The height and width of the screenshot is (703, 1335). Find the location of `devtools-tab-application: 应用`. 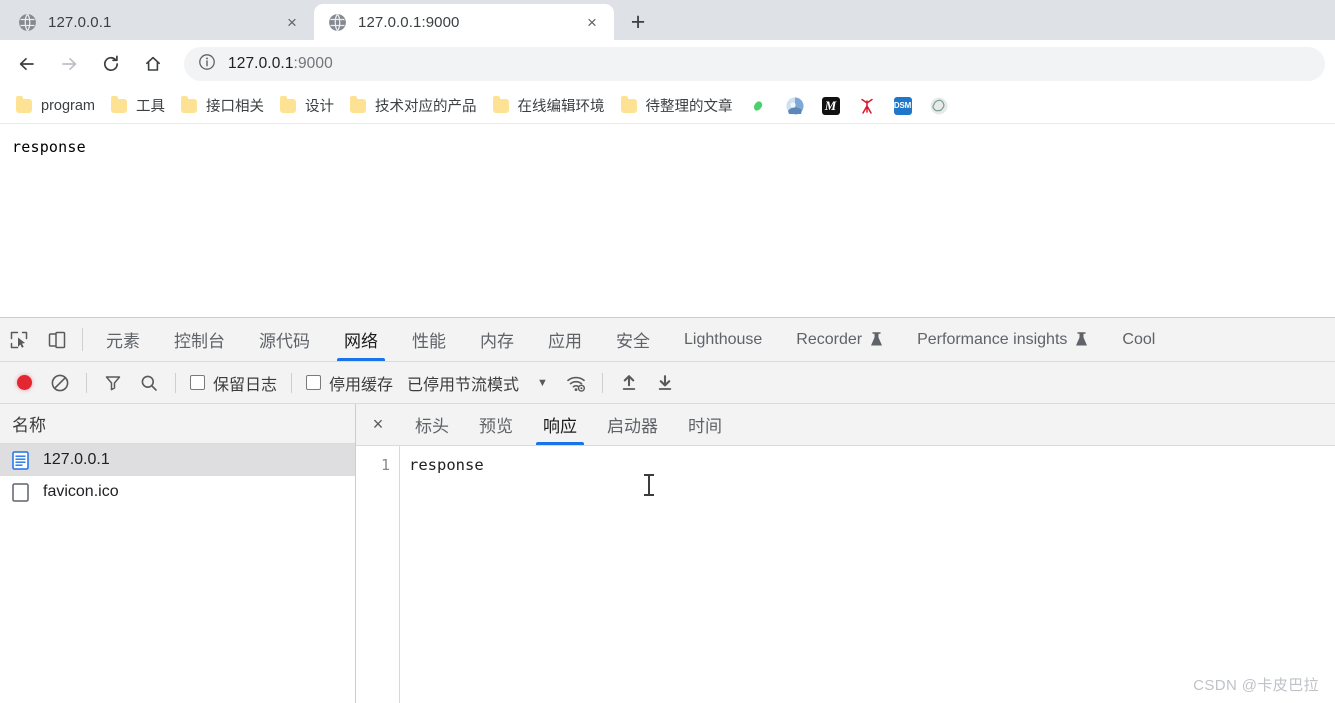

devtools-tab-application: 应用 is located at coordinates (565, 339).